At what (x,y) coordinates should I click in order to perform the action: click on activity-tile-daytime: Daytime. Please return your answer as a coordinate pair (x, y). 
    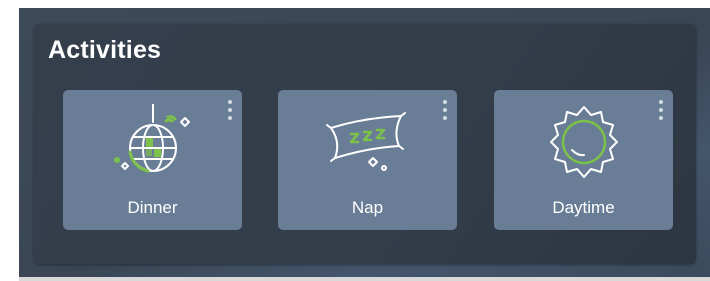
    Looking at the image, I should click on (583, 160).